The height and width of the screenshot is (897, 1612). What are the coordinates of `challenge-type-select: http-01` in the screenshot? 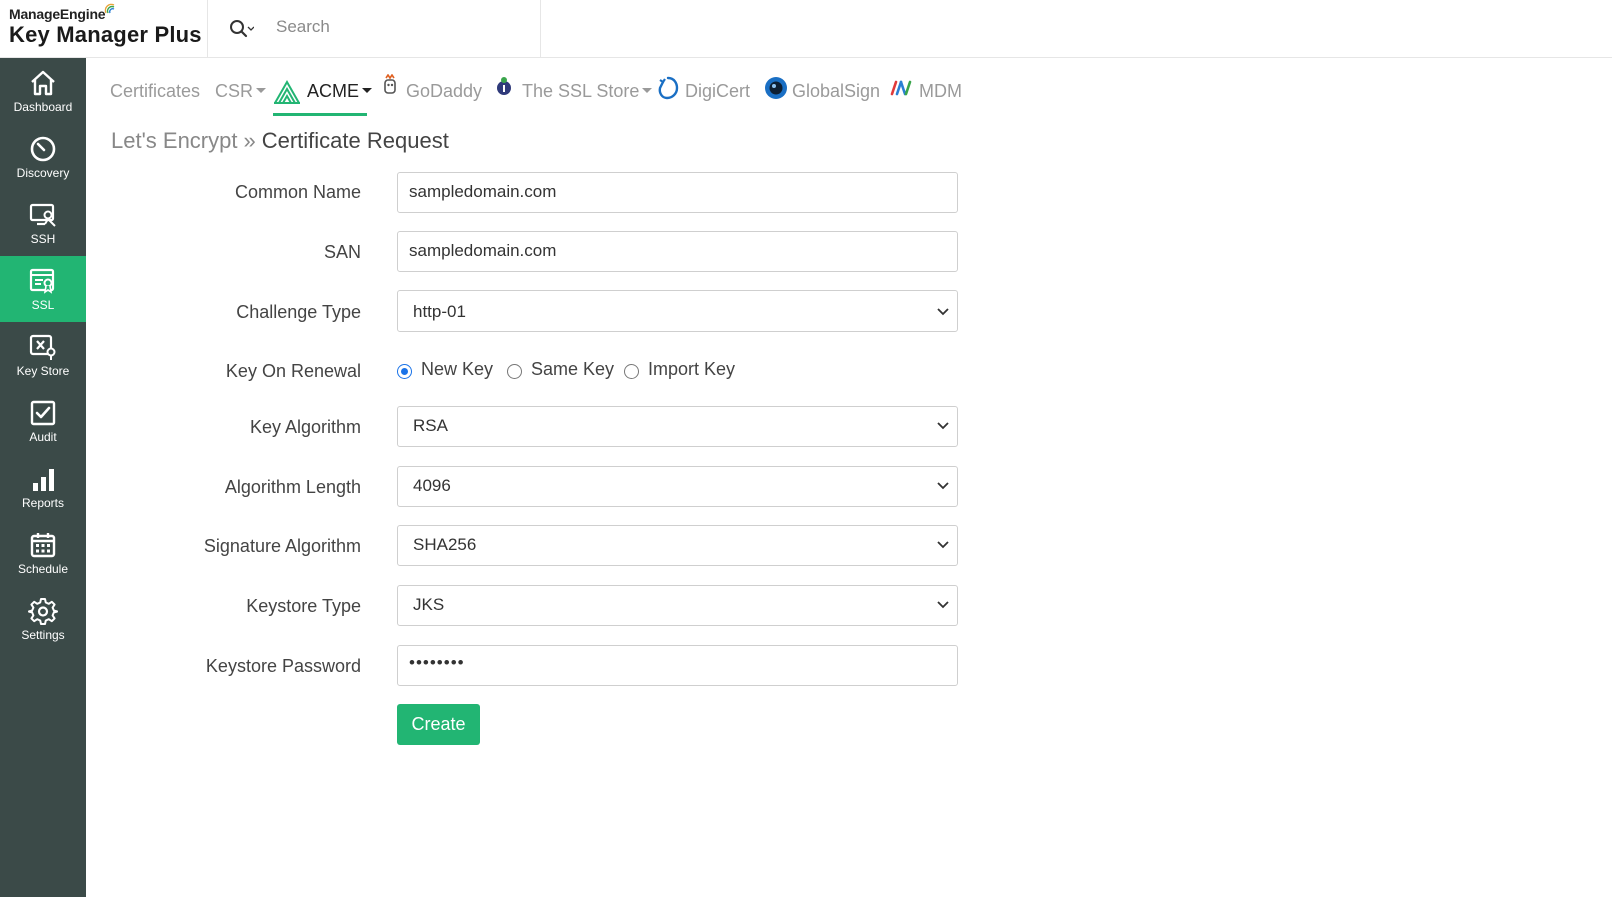 It's located at (677, 311).